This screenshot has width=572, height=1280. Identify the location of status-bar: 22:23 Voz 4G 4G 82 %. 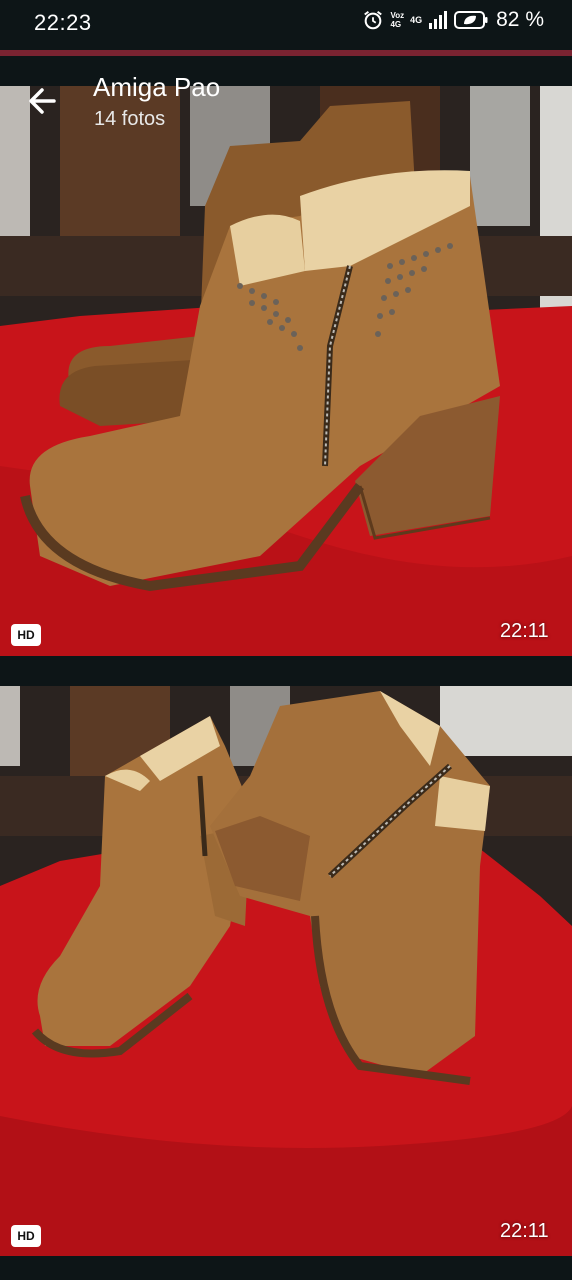
(286, 25).